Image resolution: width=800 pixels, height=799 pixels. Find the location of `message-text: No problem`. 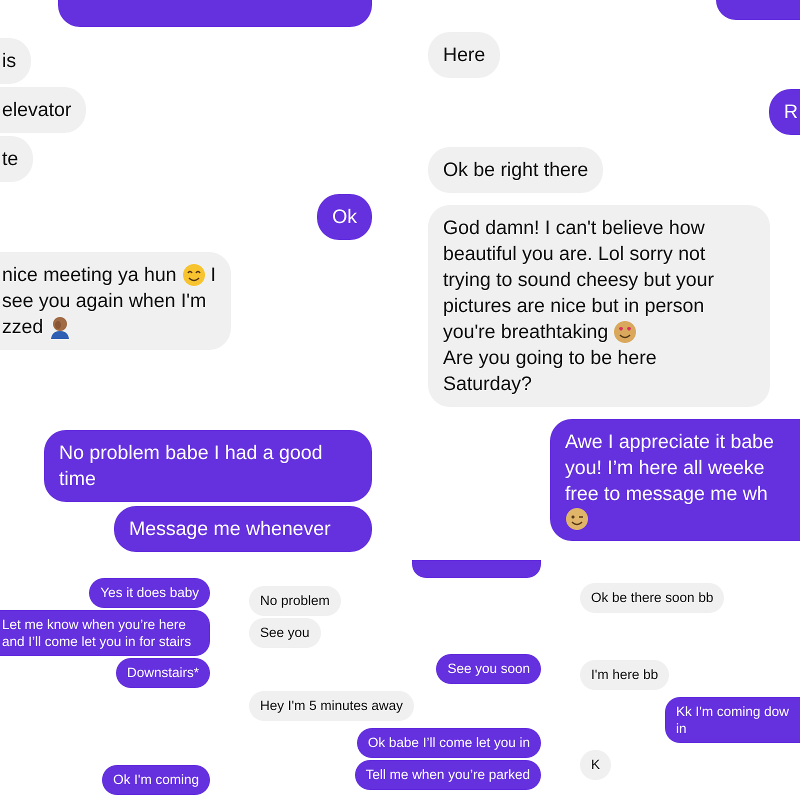

message-text: No problem is located at coordinates (295, 600).